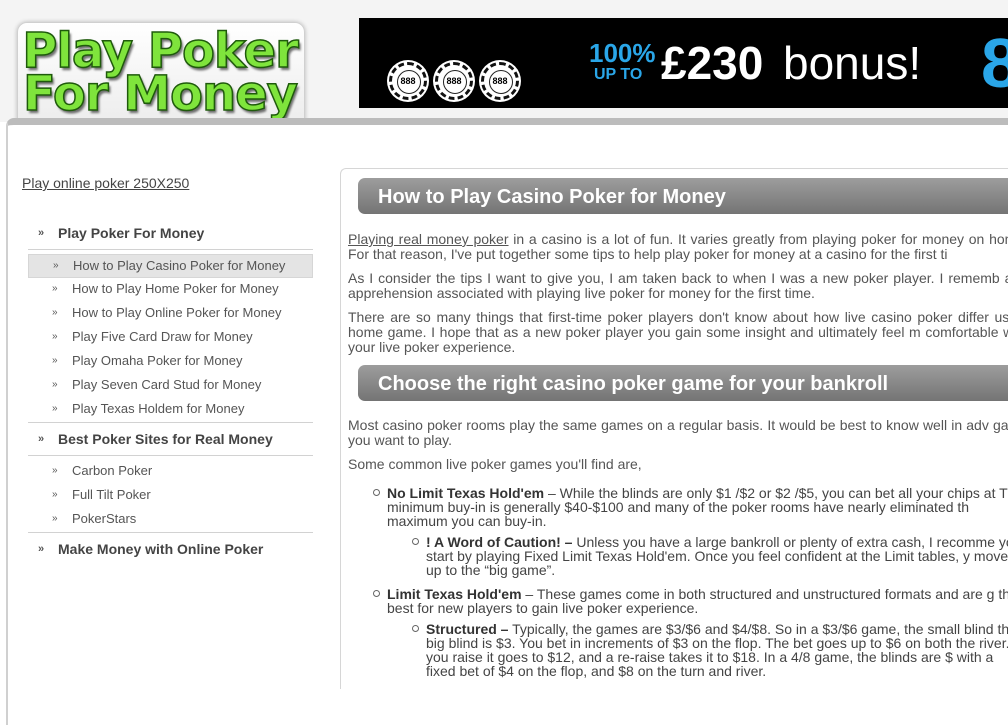  What do you see at coordinates (170, 496) in the screenshot?
I see `sidebar-item-full-tilt: » Full Tilt Poker` at bounding box center [170, 496].